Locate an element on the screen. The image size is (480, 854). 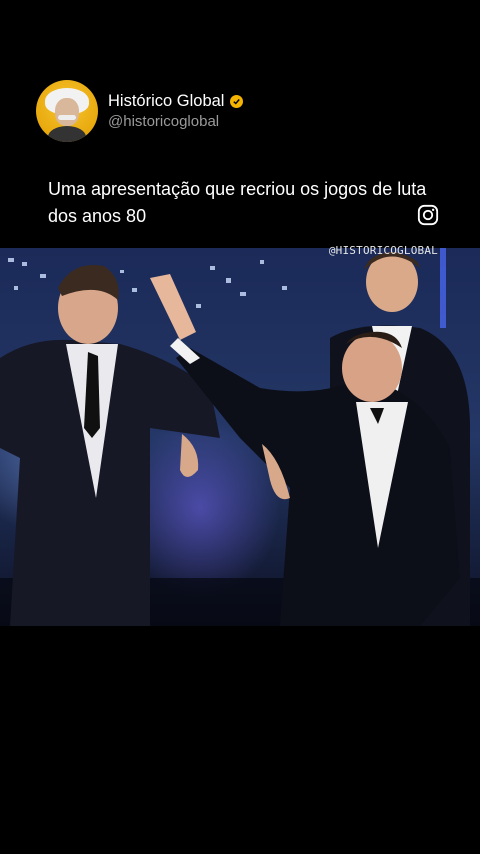
profile-header: Histórico Global @historicoglobal is located at coordinates (140, 111).